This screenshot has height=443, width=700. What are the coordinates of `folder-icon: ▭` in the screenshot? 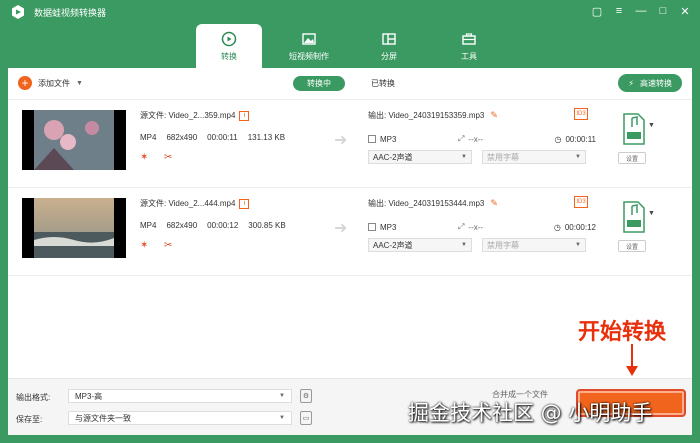 It's located at (306, 418).